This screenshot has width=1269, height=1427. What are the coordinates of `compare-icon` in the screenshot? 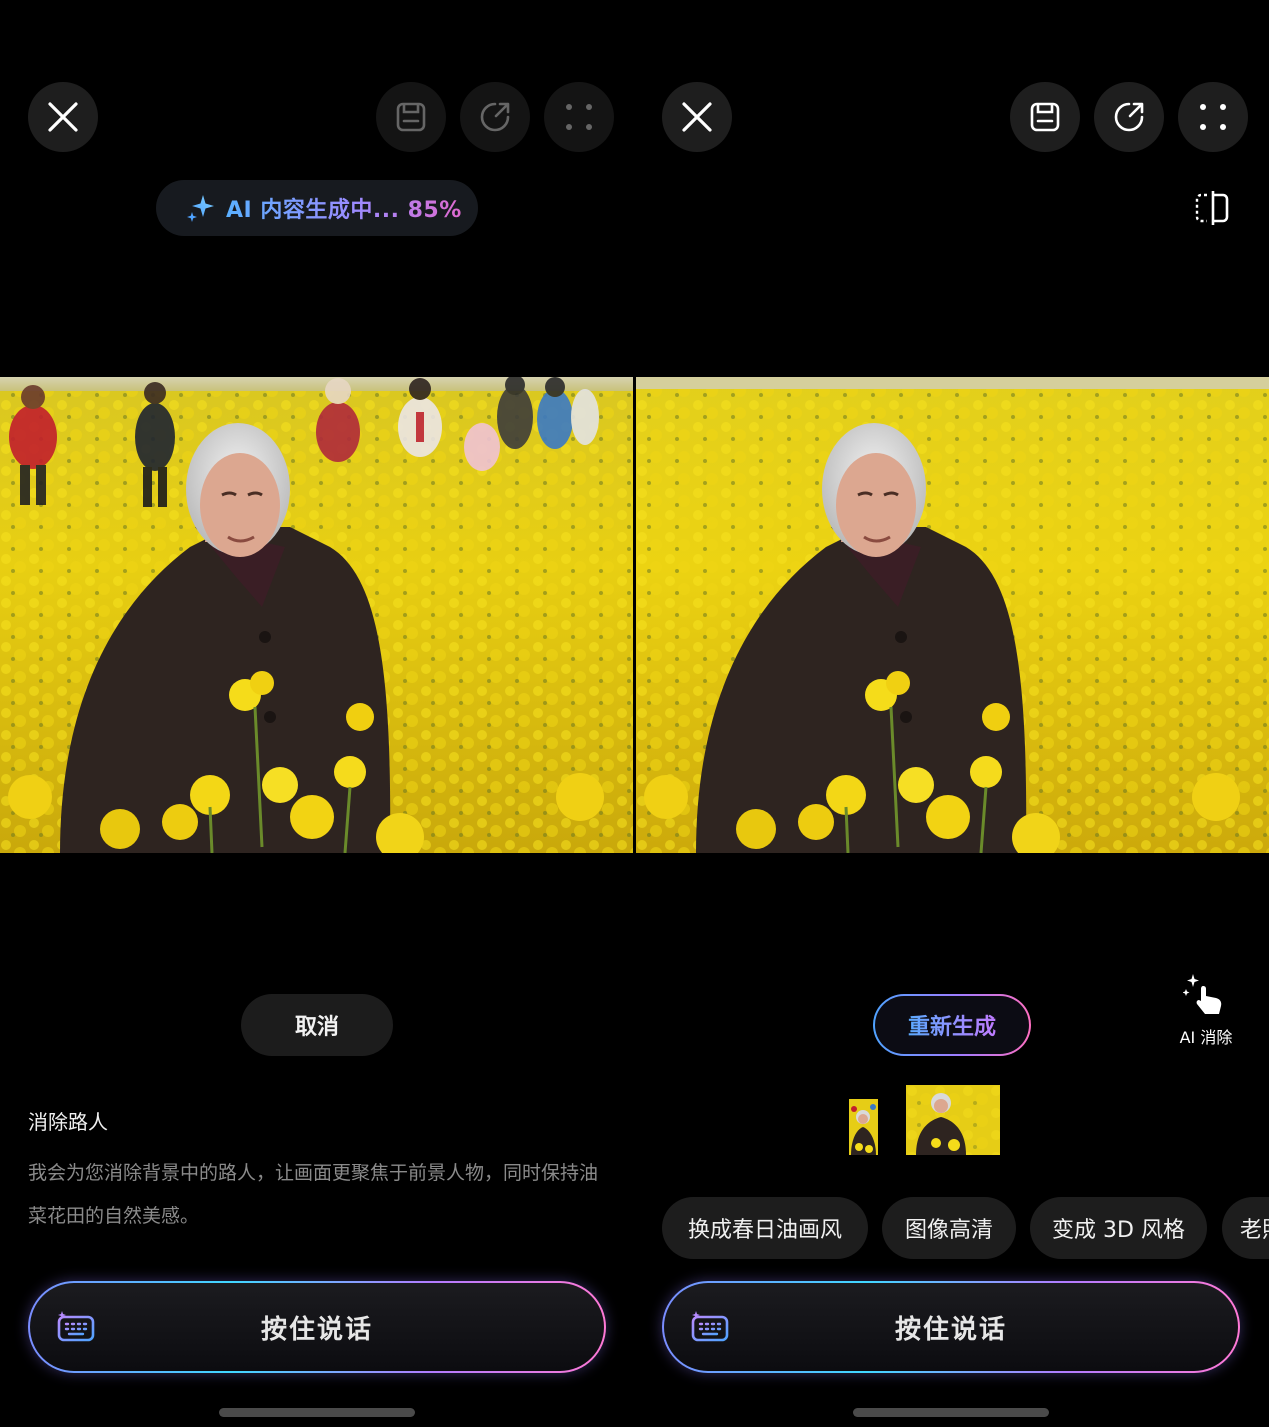 It's located at (1213, 208).